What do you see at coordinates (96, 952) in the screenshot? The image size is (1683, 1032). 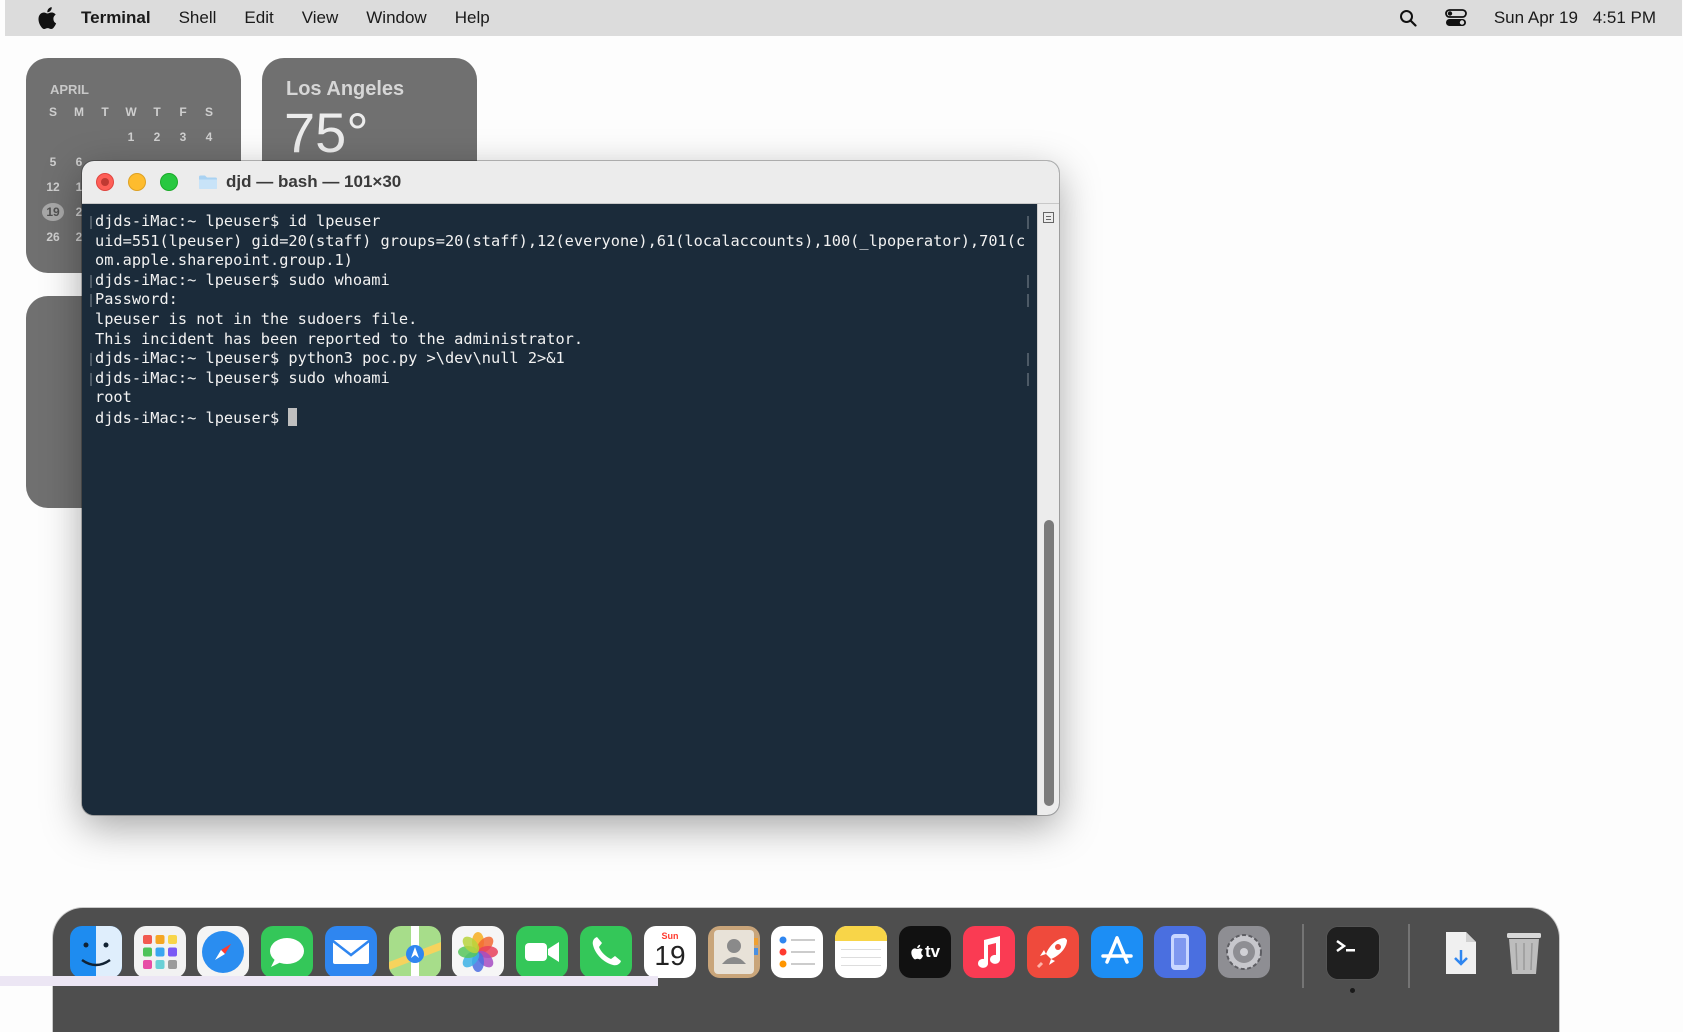 I see `finder-icon` at bounding box center [96, 952].